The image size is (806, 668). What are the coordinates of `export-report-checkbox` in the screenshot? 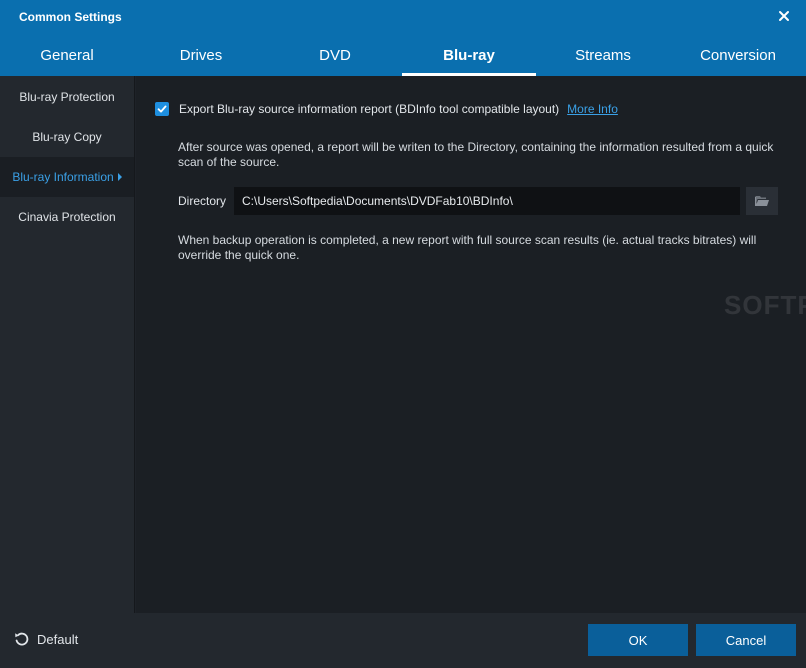 It's located at (162, 109).